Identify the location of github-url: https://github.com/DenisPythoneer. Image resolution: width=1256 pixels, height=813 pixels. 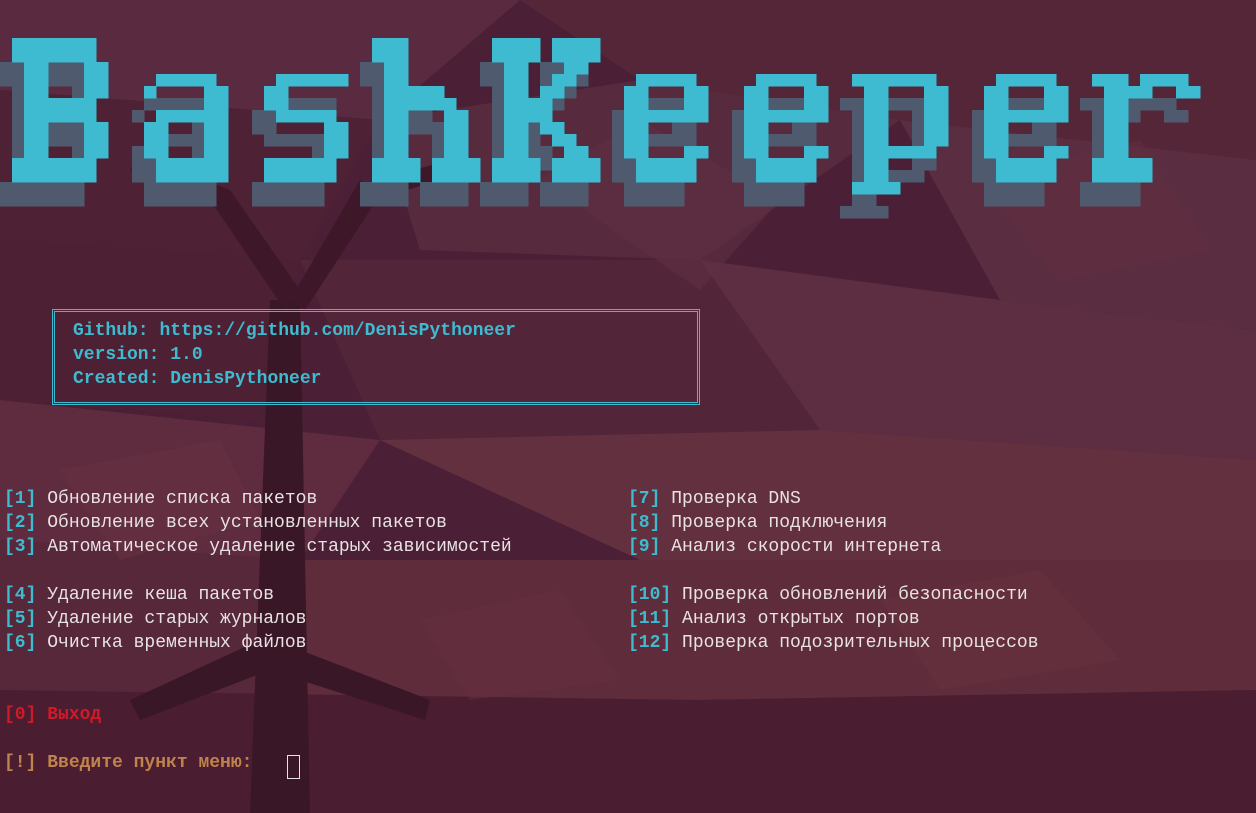
(337, 331).